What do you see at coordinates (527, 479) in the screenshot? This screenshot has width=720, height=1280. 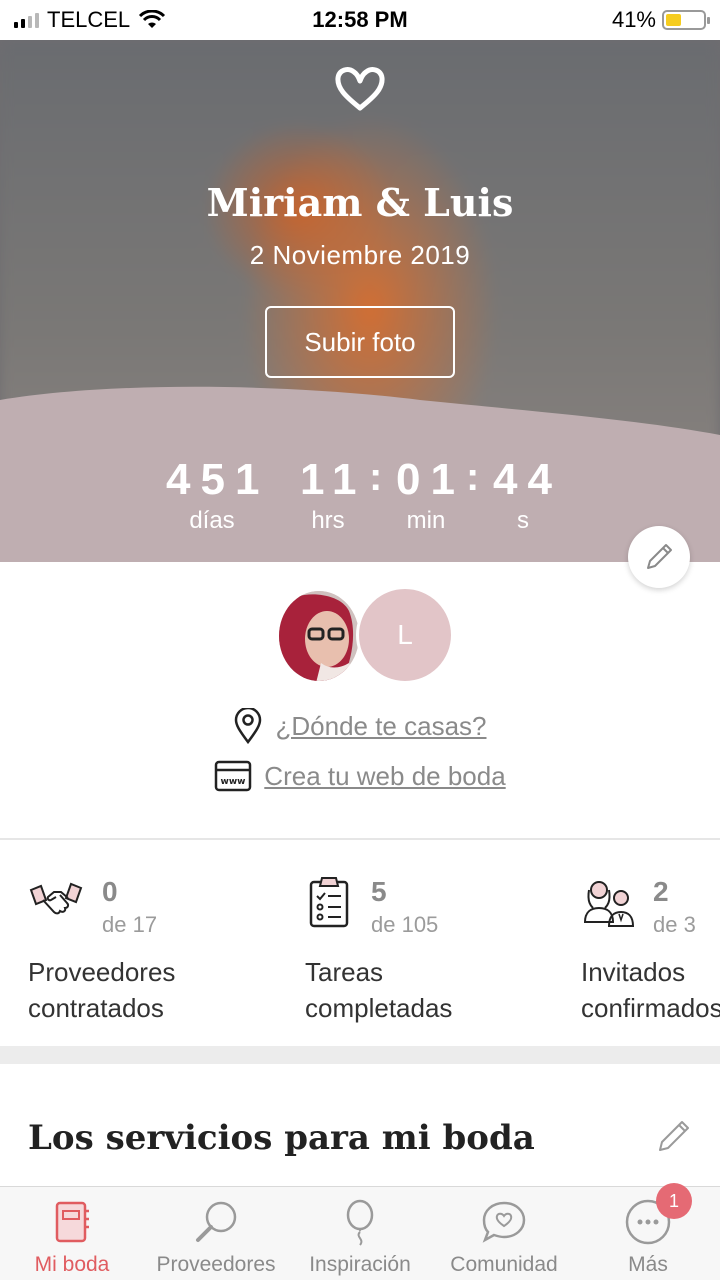 I see `countdown-seconds: 44` at bounding box center [527, 479].